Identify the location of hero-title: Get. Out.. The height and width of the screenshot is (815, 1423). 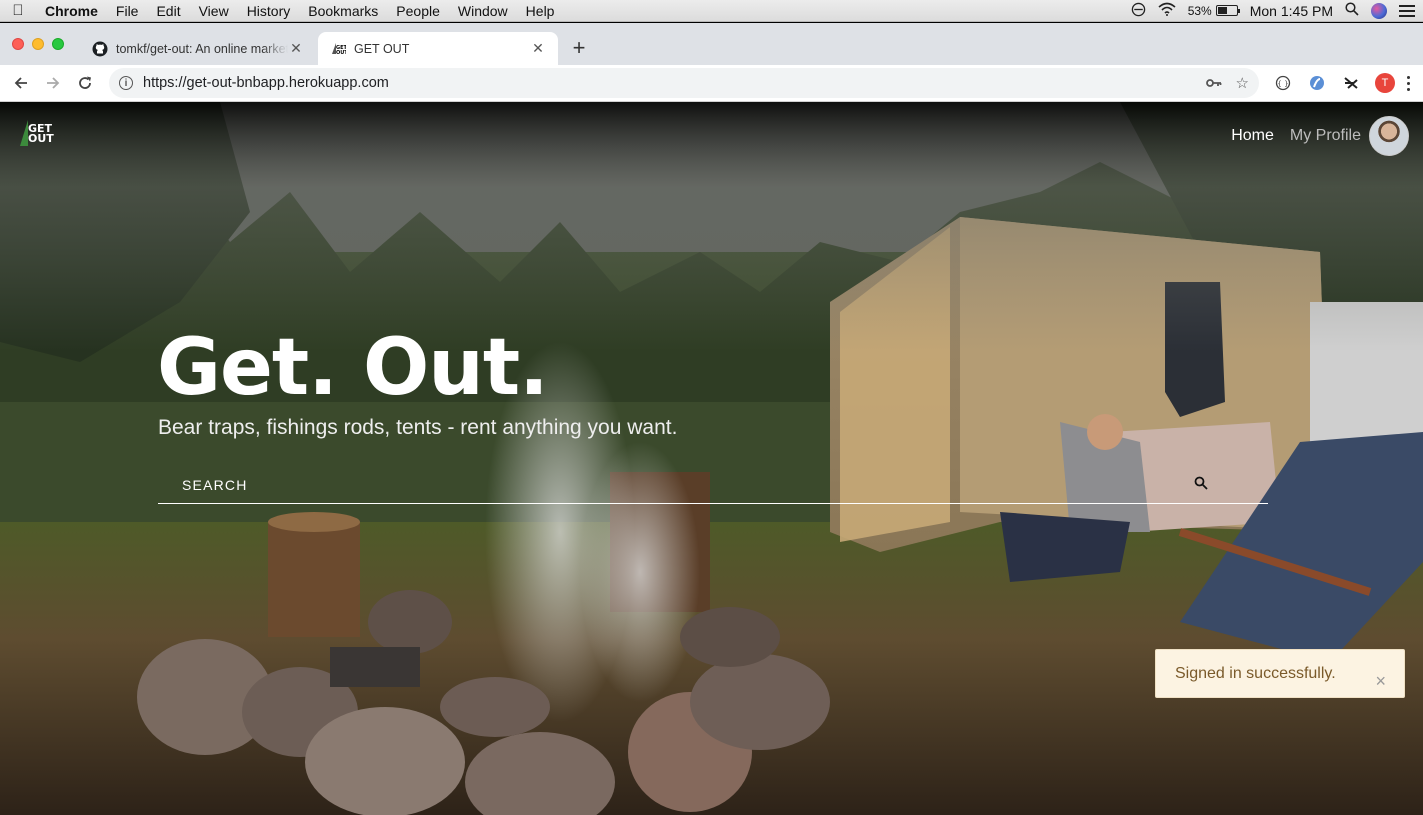
(353, 368).